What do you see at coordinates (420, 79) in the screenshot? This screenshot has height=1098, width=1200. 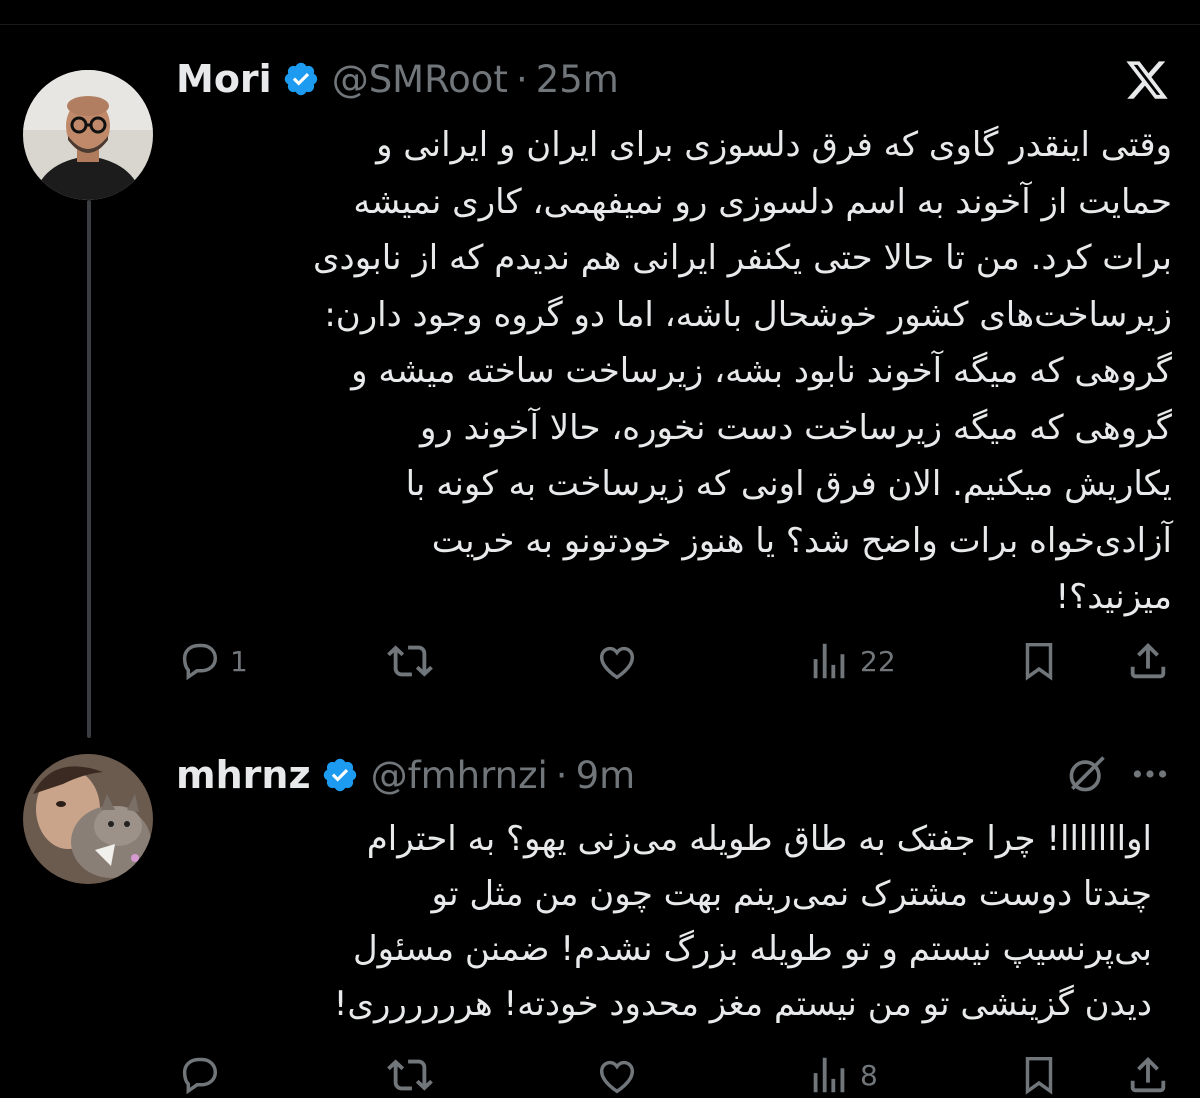 I see `tweet1-handle: @SMRoot` at bounding box center [420, 79].